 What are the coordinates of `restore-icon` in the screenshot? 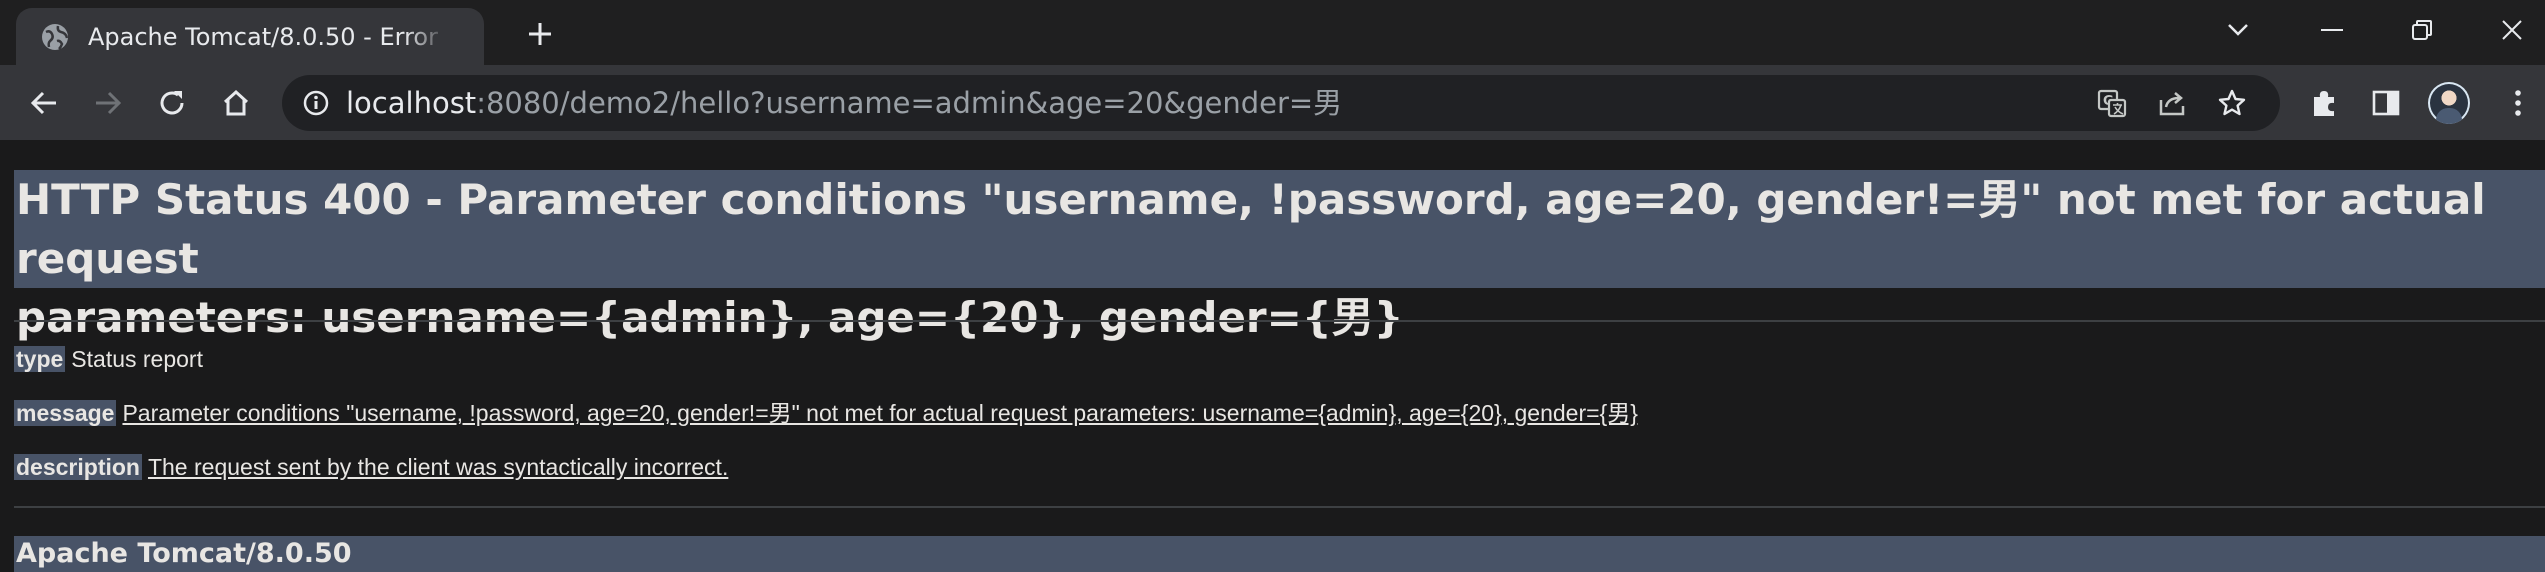 It's located at (2422, 30).